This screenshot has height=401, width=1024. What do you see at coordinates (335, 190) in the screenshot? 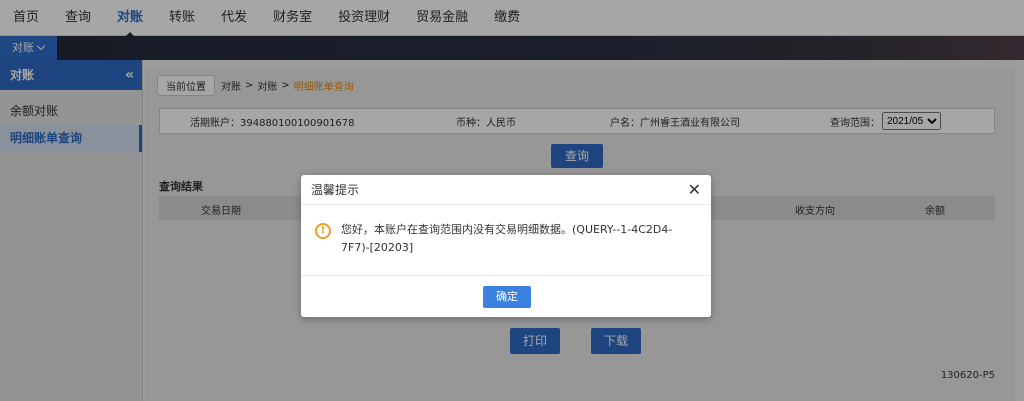
I see `dialog-title: 温馨提示` at bounding box center [335, 190].